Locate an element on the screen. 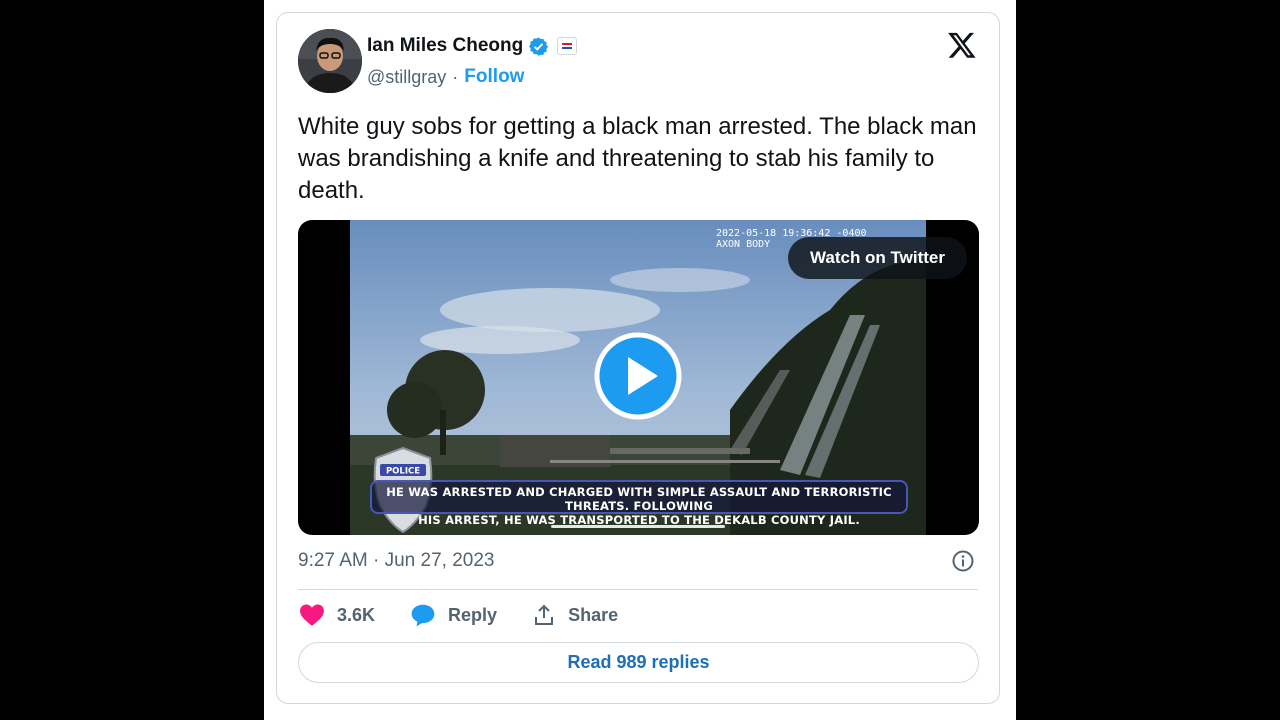 The image size is (1280, 720). display-name: Ian Miles Cheong is located at coordinates (445, 46).